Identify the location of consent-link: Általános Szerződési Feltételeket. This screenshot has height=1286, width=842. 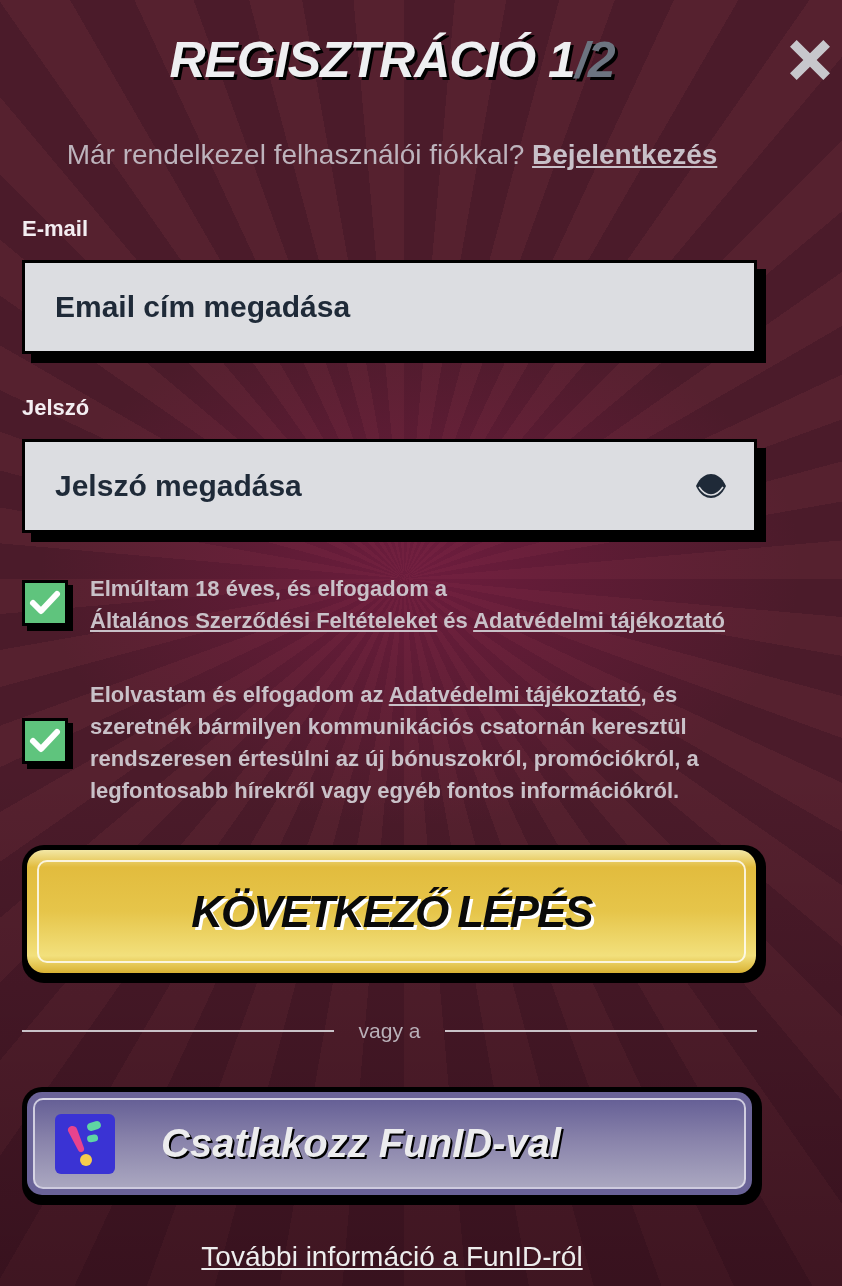
(264, 620).